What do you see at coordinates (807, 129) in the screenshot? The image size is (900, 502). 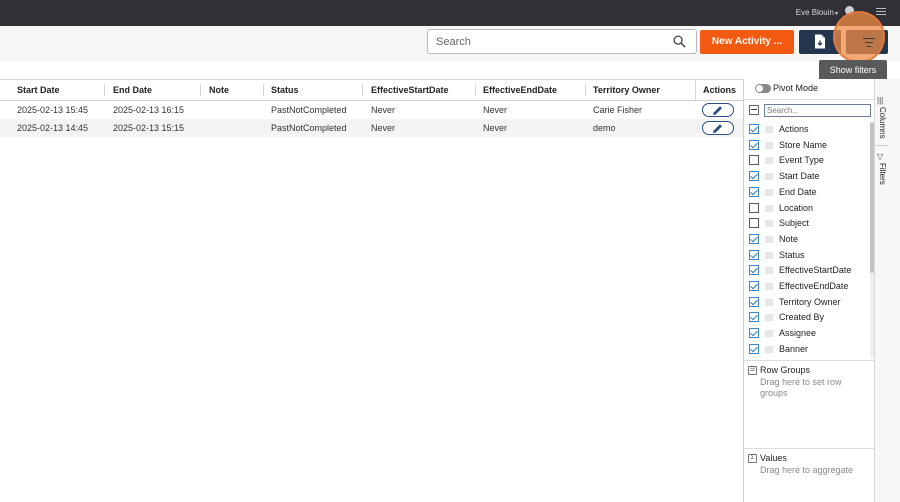 I see `column-list-item: Actions` at bounding box center [807, 129].